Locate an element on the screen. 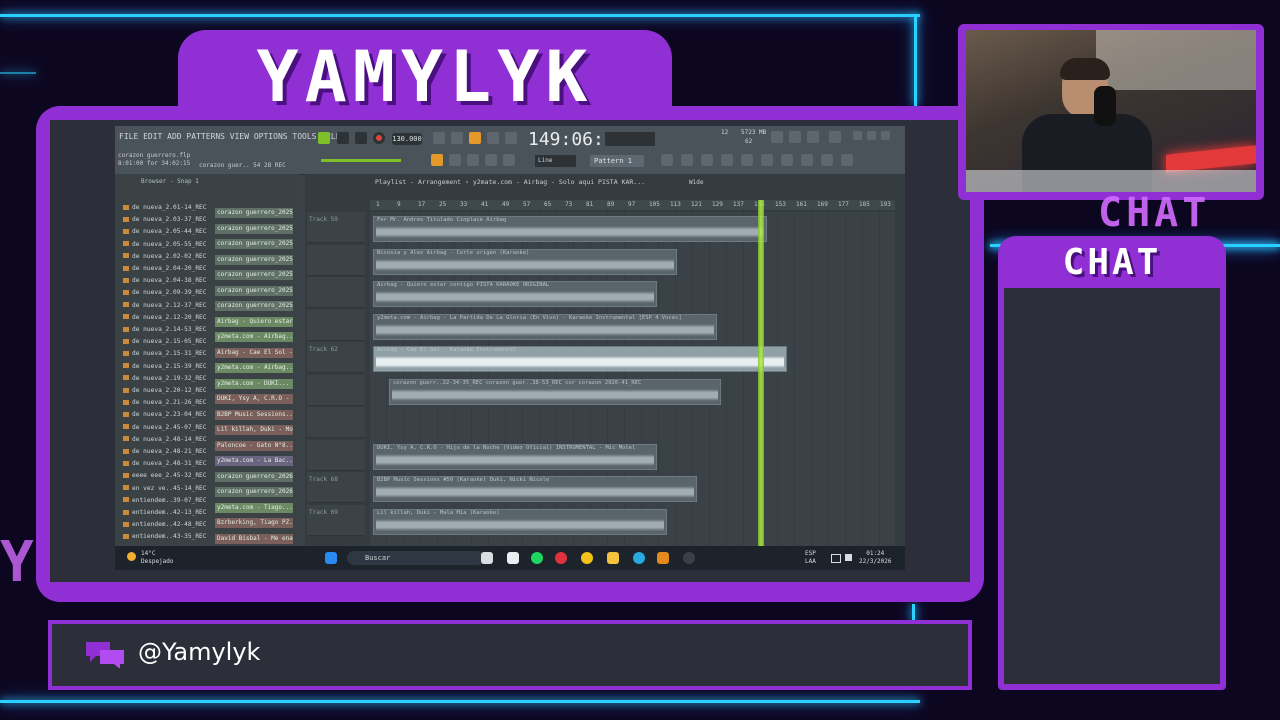 The width and height of the screenshot is (1280, 720). save-icon is located at coordinates (807, 160).